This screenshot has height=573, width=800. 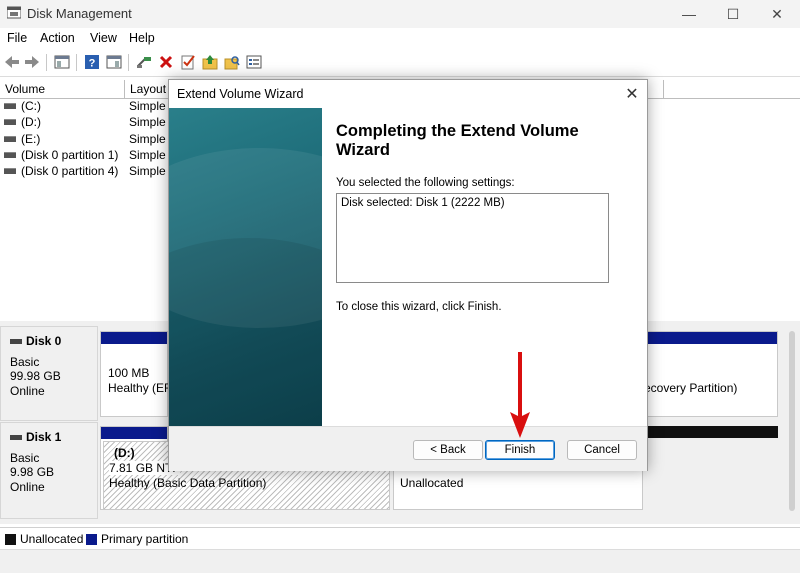 I want to click on partition-label: (D:), so click(x=124, y=453).